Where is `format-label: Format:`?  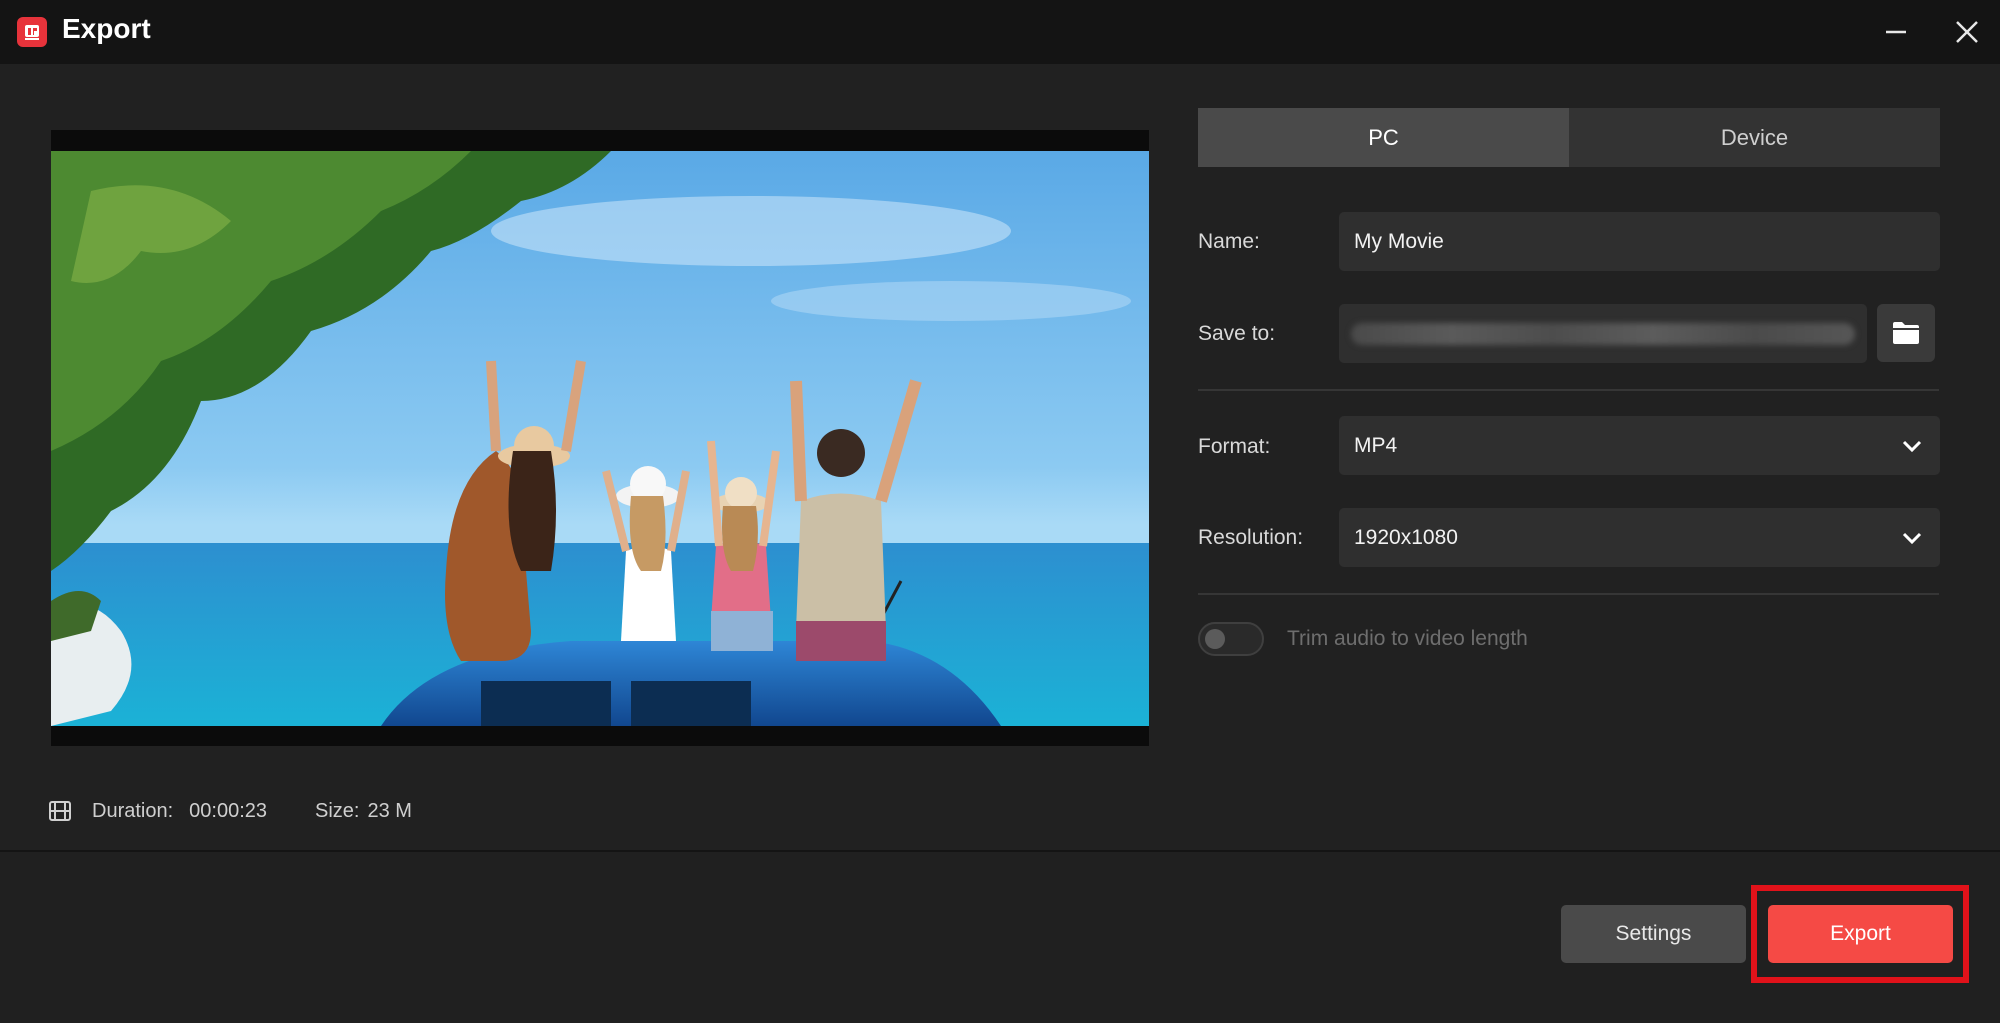 format-label: Format: is located at coordinates (1234, 446).